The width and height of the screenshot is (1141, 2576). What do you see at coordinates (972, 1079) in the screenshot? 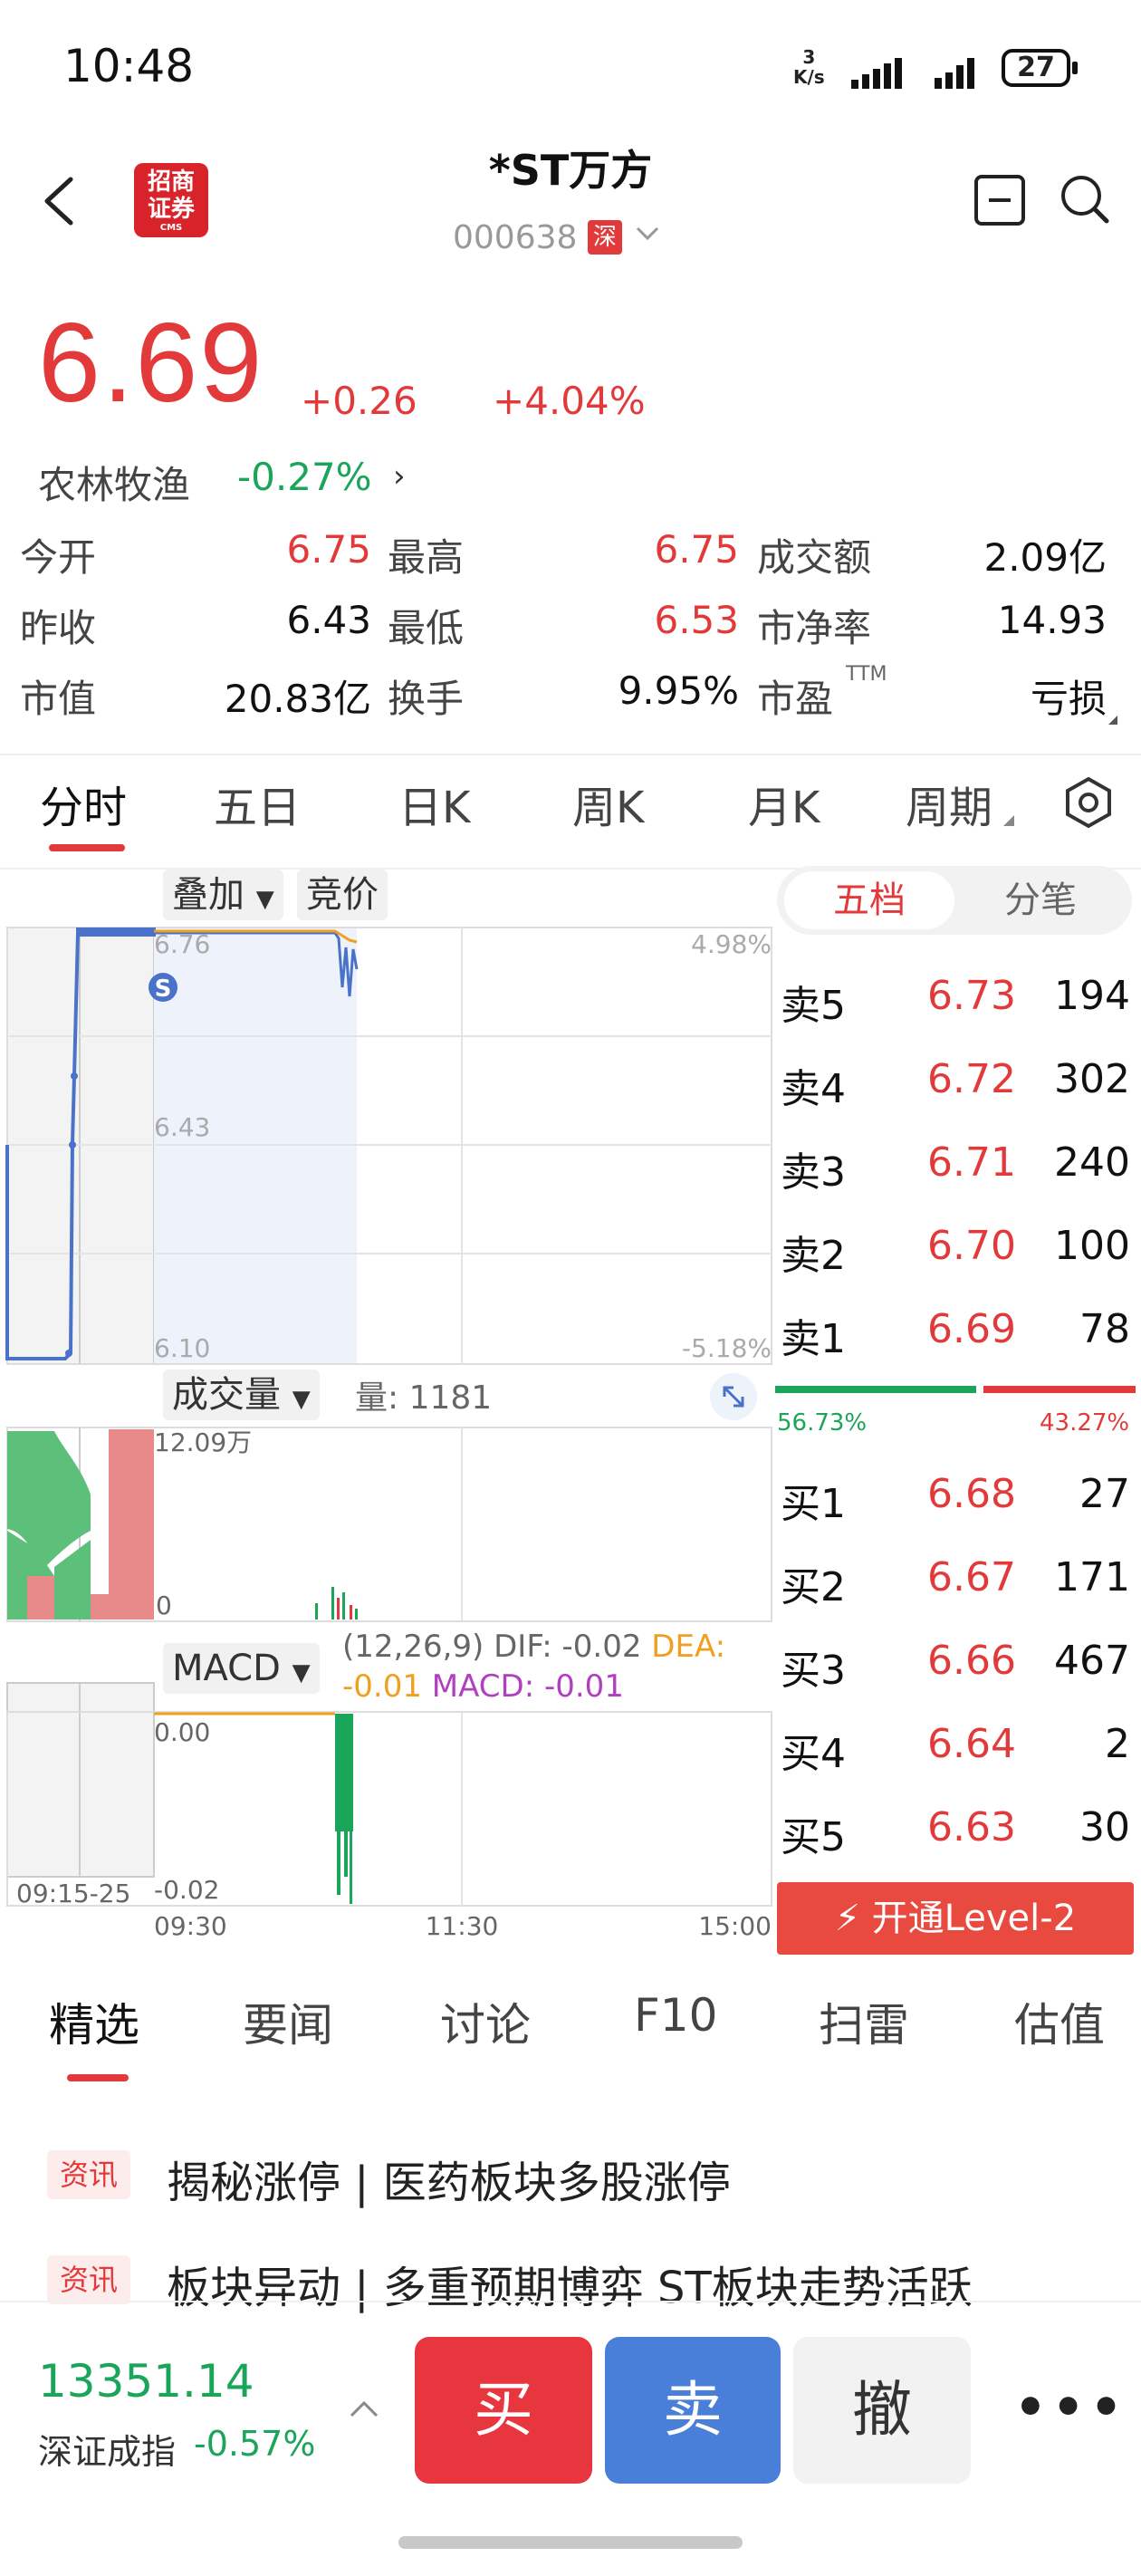
I see `order-price: 6.72` at bounding box center [972, 1079].